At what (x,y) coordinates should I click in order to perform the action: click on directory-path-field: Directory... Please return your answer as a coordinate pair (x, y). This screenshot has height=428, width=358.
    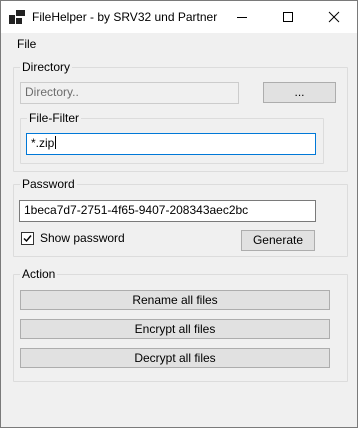
    Looking at the image, I should click on (129, 93).